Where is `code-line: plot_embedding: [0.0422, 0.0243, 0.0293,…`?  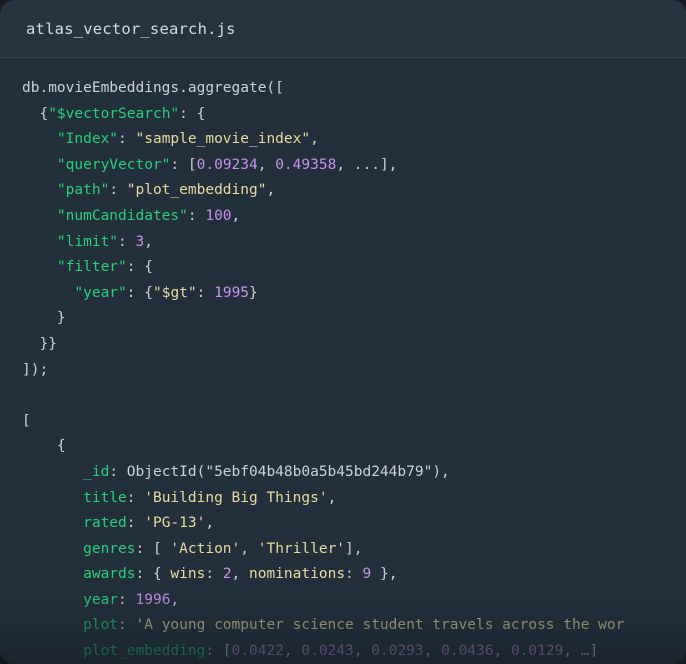
code-line: plot_embedding: [0.0422, 0.0243, 0.0293,… is located at coordinates (354, 651).